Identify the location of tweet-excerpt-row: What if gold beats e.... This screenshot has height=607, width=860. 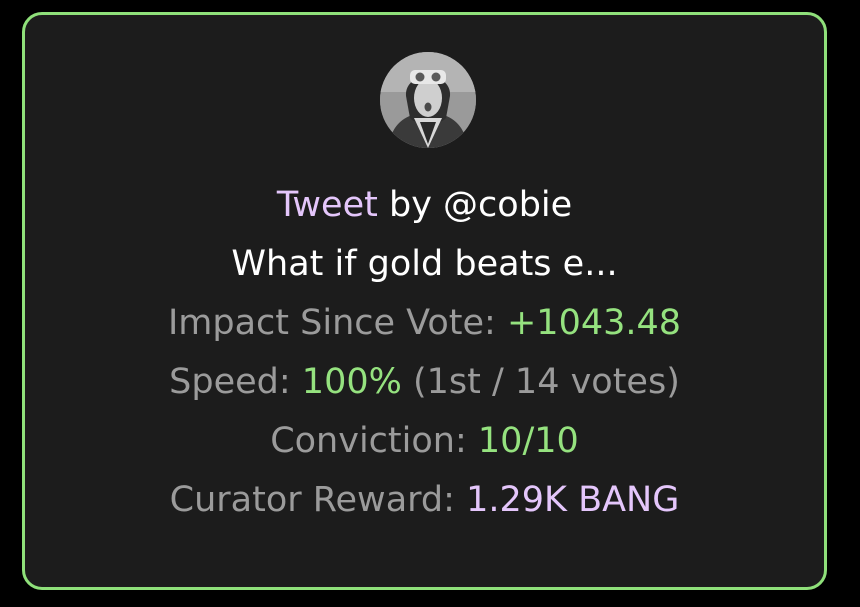
(424, 270).